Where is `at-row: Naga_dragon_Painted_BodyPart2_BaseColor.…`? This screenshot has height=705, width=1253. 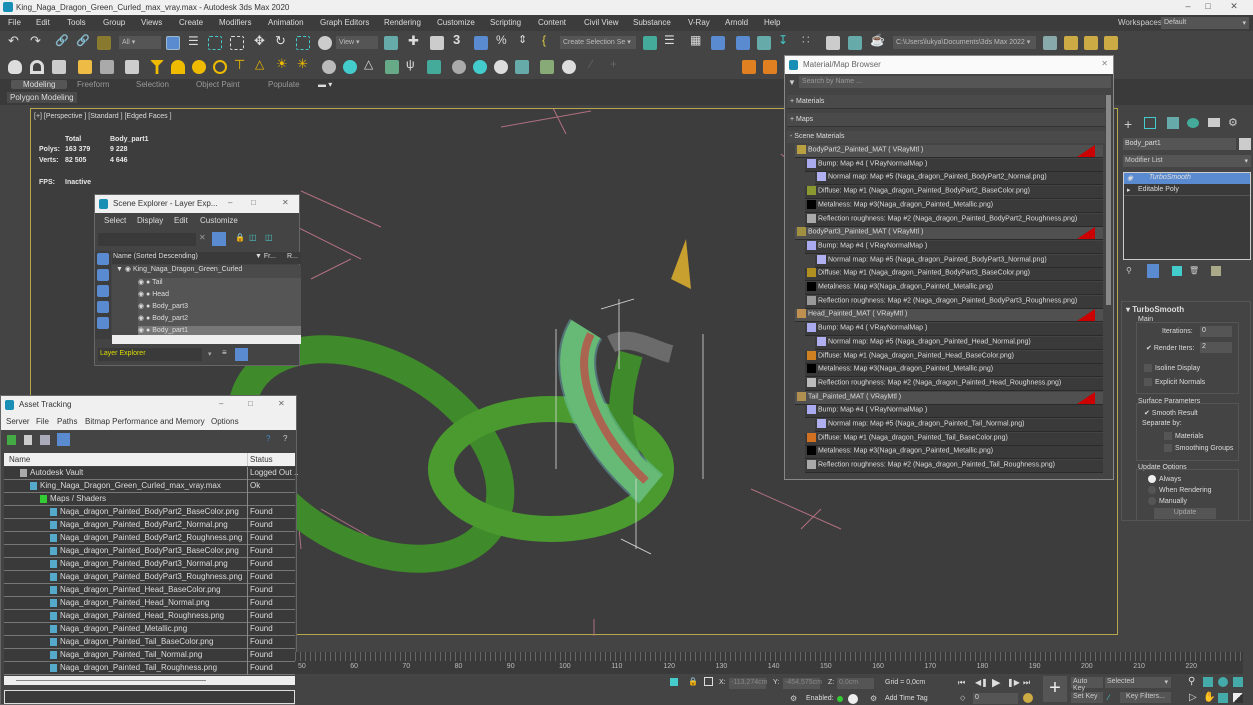 at-row: Naga_dragon_Painted_BodyPart2_BaseColor.… is located at coordinates (149, 512).